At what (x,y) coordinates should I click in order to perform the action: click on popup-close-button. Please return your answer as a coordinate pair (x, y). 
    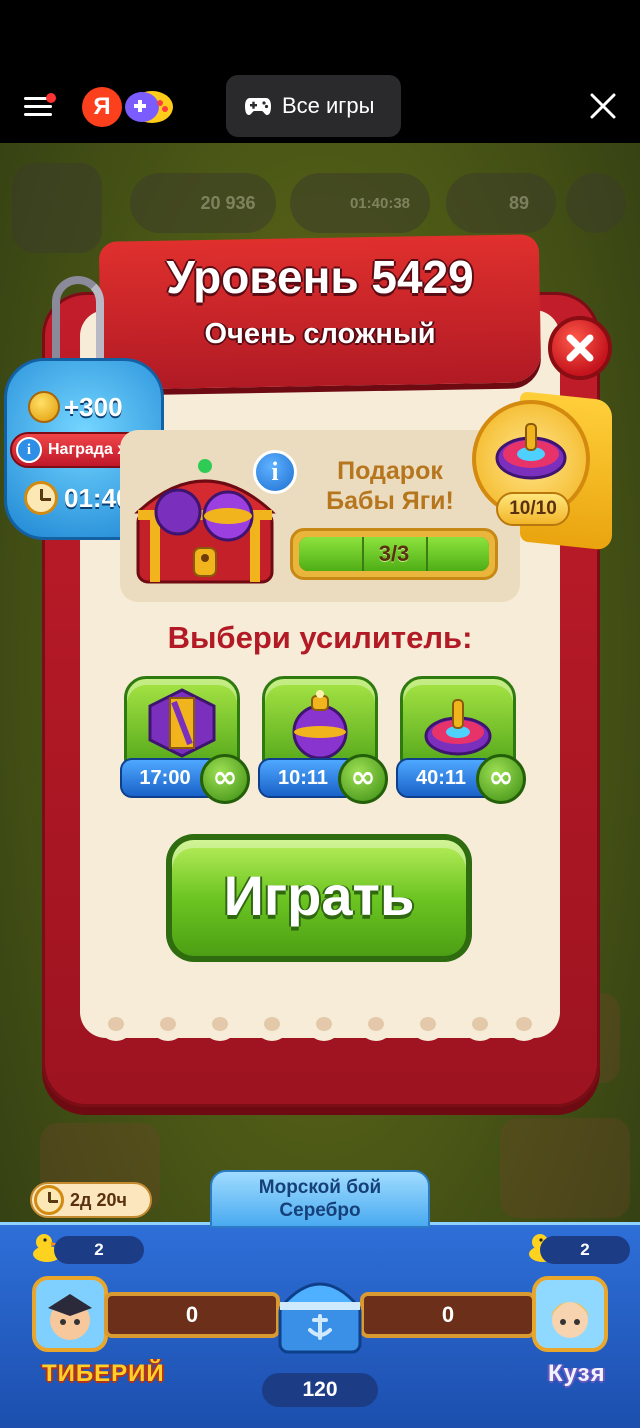
    Looking at the image, I should click on (580, 348).